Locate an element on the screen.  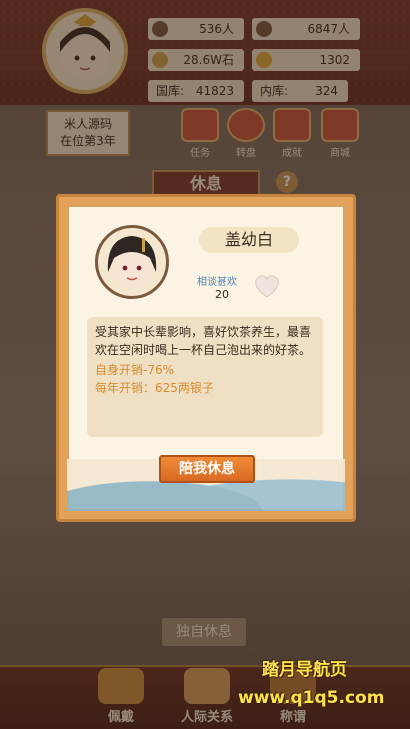
own-cost-text: 自身开销-76% is located at coordinates (135, 370).